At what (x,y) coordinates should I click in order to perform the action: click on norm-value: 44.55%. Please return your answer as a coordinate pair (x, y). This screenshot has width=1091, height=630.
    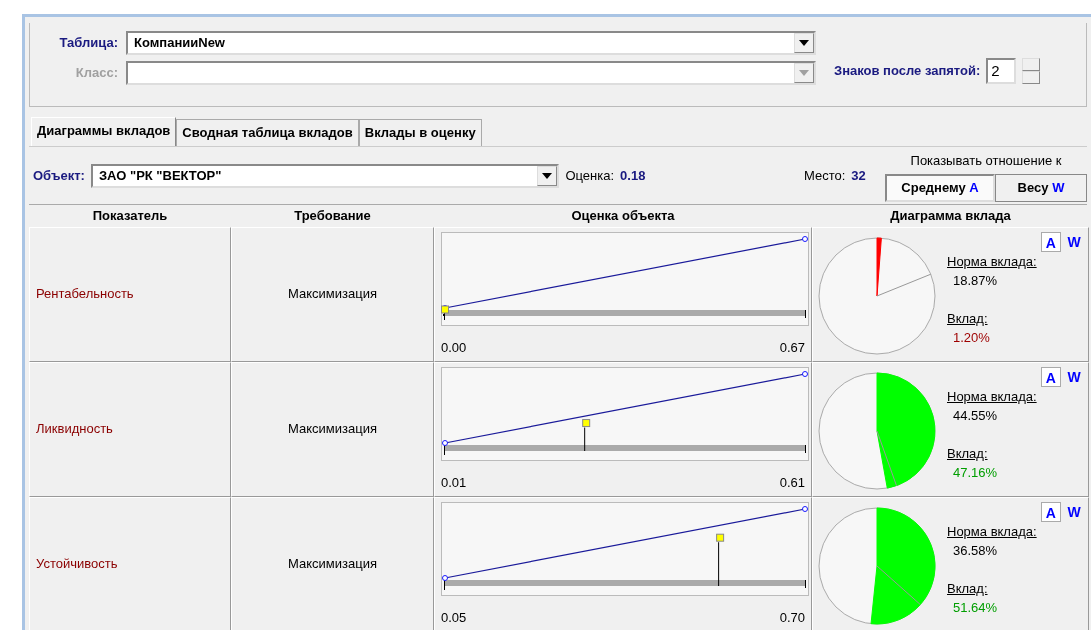
    Looking at the image, I should click on (975, 416).